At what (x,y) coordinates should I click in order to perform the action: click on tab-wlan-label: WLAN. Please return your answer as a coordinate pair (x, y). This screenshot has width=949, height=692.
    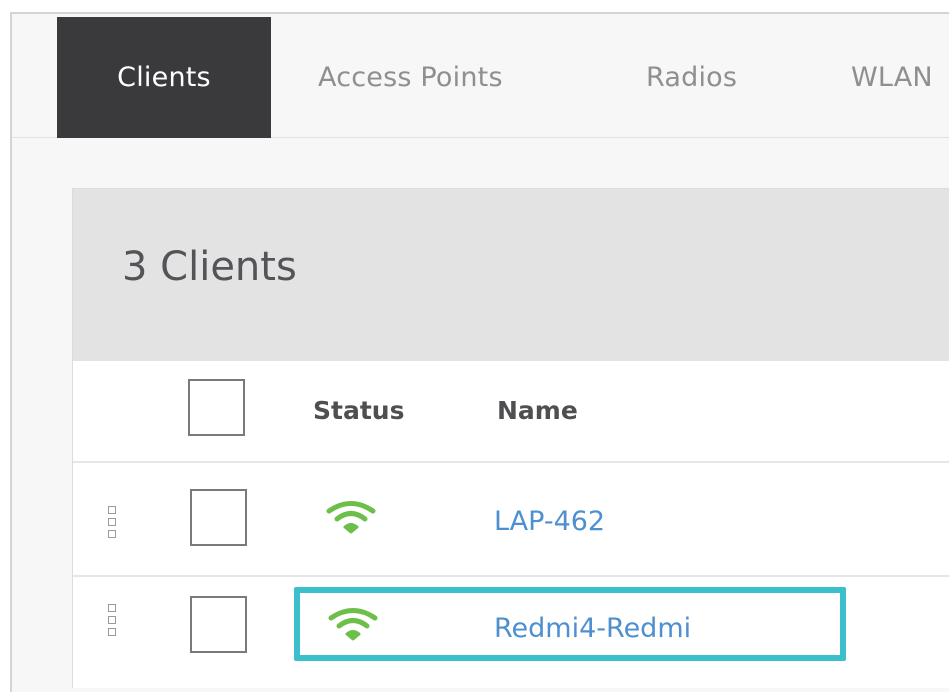
    Looking at the image, I should click on (892, 77).